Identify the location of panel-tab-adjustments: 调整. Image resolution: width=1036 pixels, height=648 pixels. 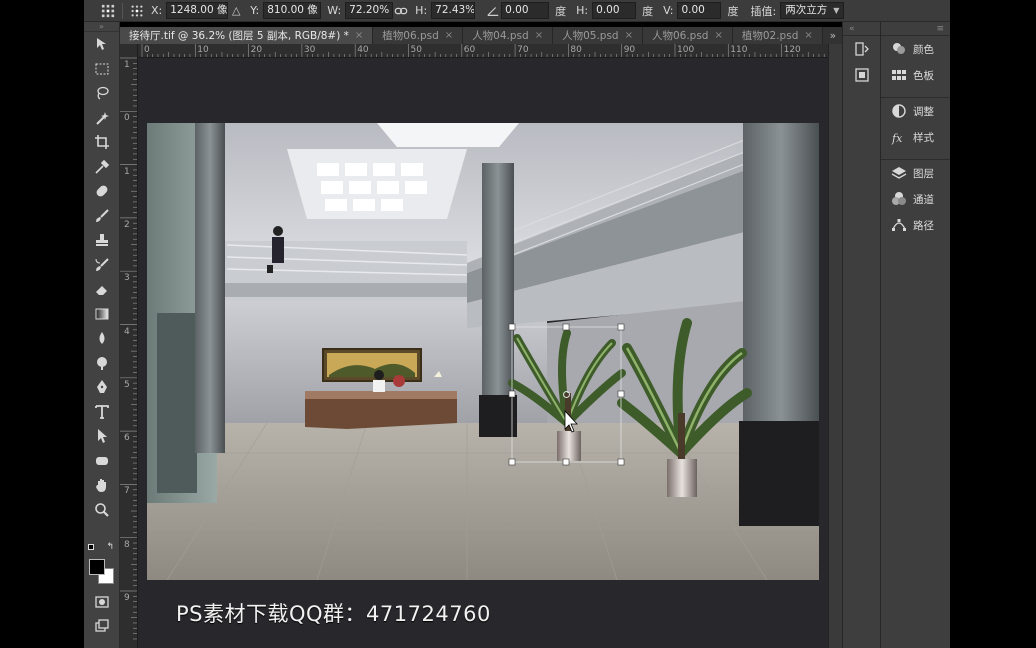
(915, 111).